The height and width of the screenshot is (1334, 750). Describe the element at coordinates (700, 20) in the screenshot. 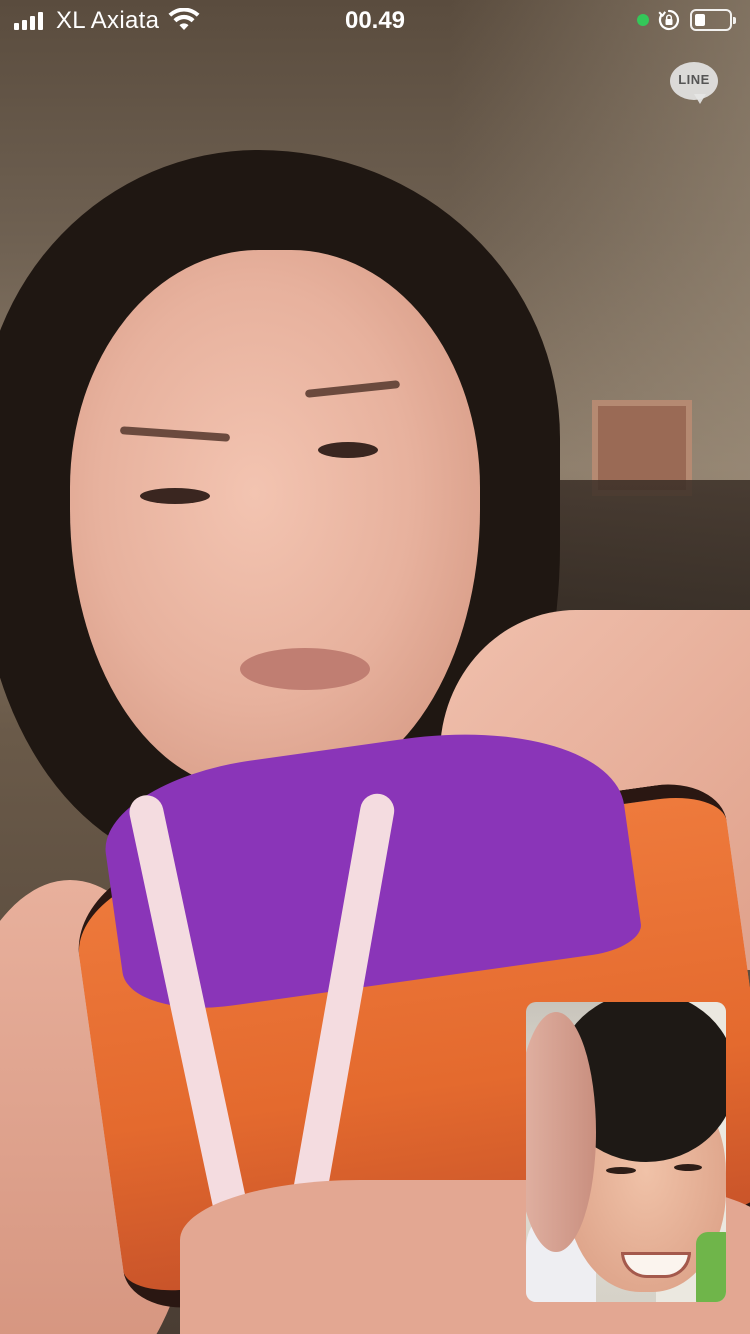

I see `battery-level-fill` at that location.